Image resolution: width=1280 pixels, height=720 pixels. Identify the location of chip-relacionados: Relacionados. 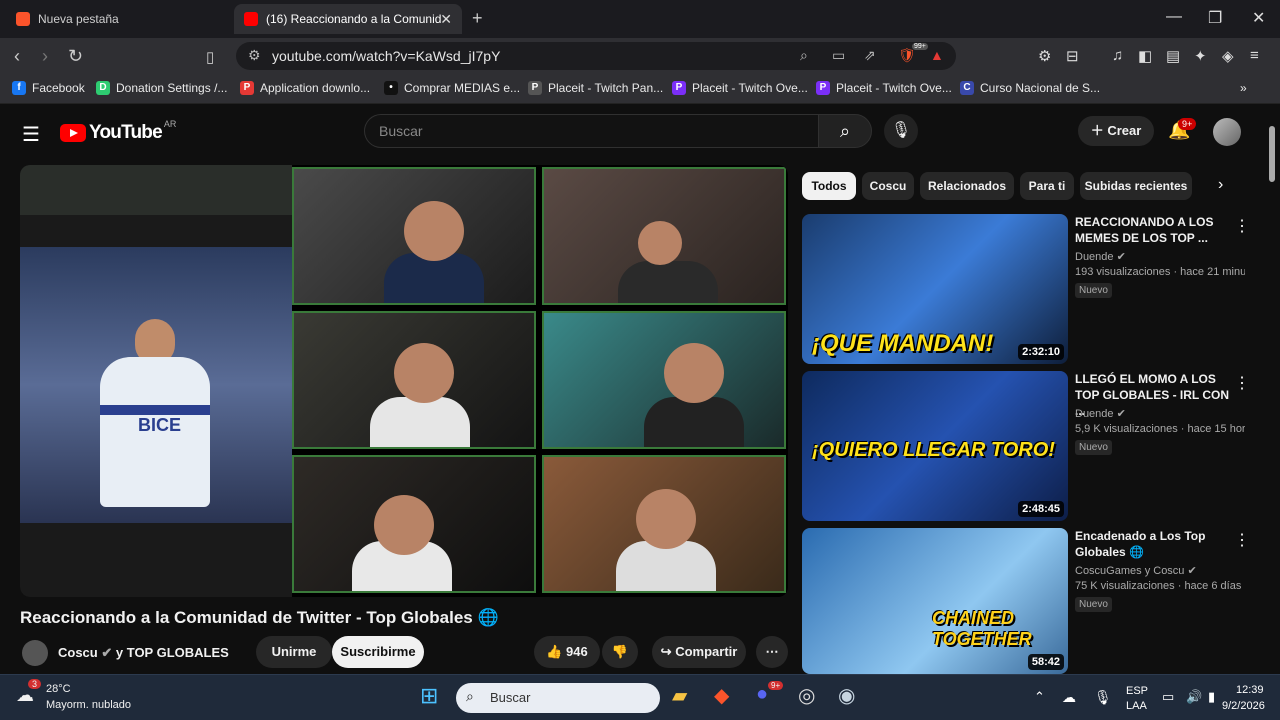
(967, 186).